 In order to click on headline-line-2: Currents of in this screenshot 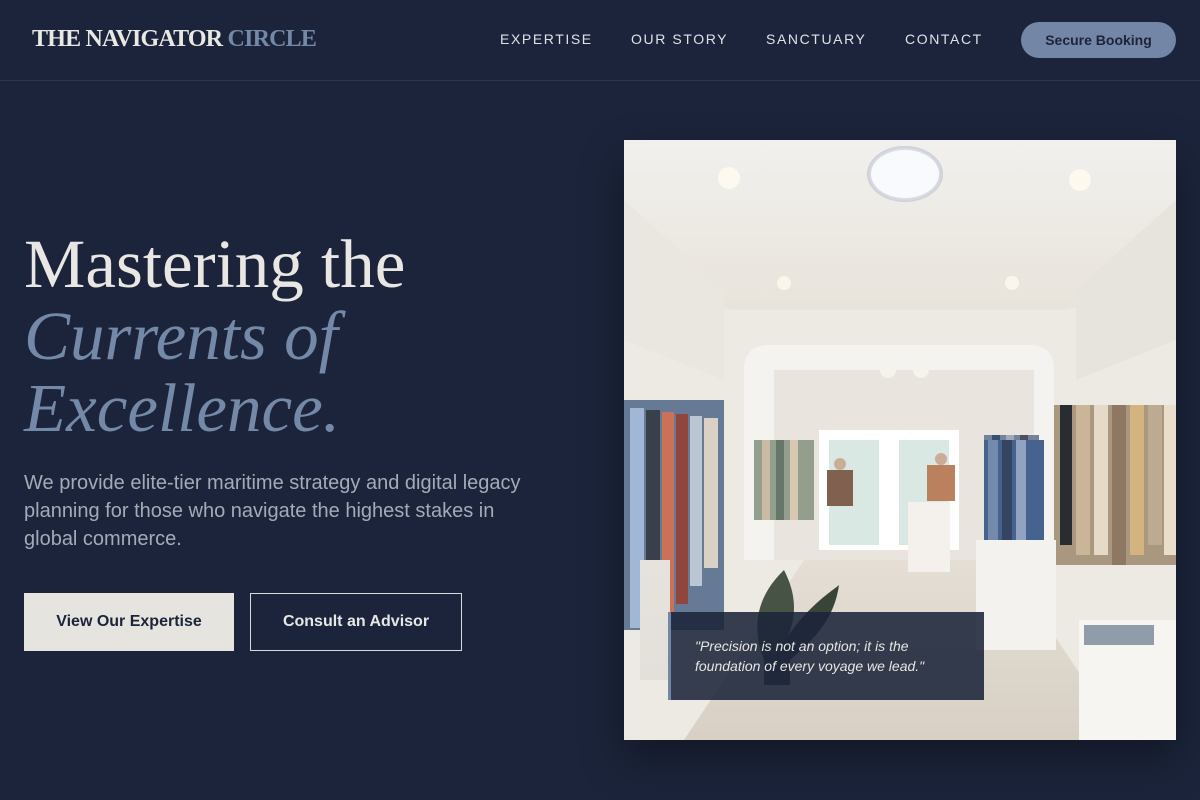, I will do `click(181, 336)`.